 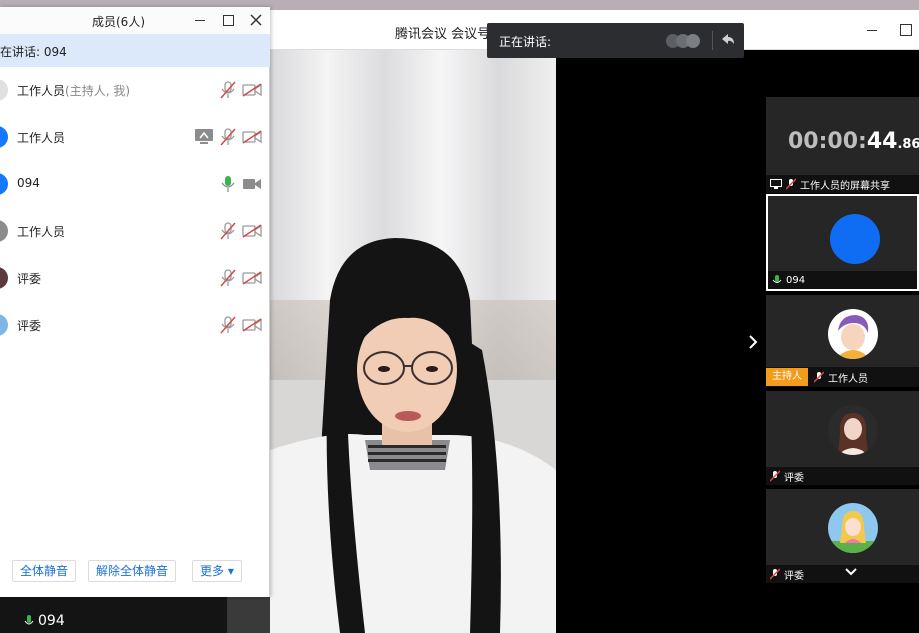 What do you see at coordinates (135, 90) in the screenshot?
I see `member-row: 工作人员(主持人, 我)` at bounding box center [135, 90].